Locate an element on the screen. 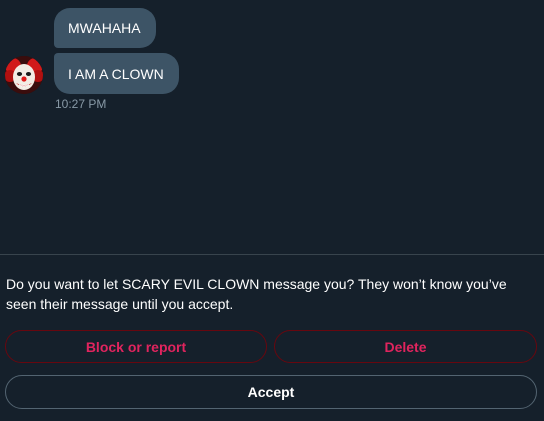 The width and height of the screenshot is (544, 421). block-or-report-button: Block or report is located at coordinates (136, 346).